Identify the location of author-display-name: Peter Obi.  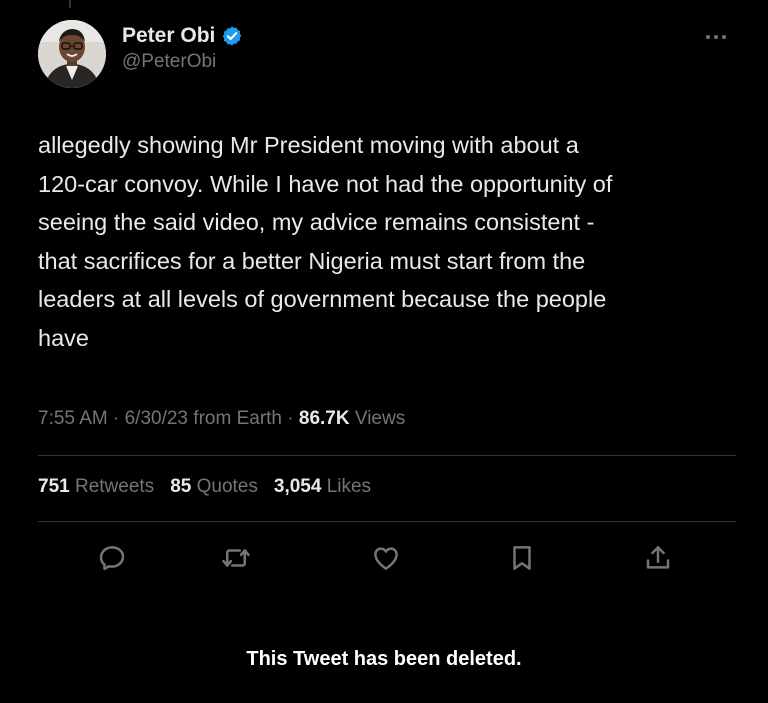
(168, 36).